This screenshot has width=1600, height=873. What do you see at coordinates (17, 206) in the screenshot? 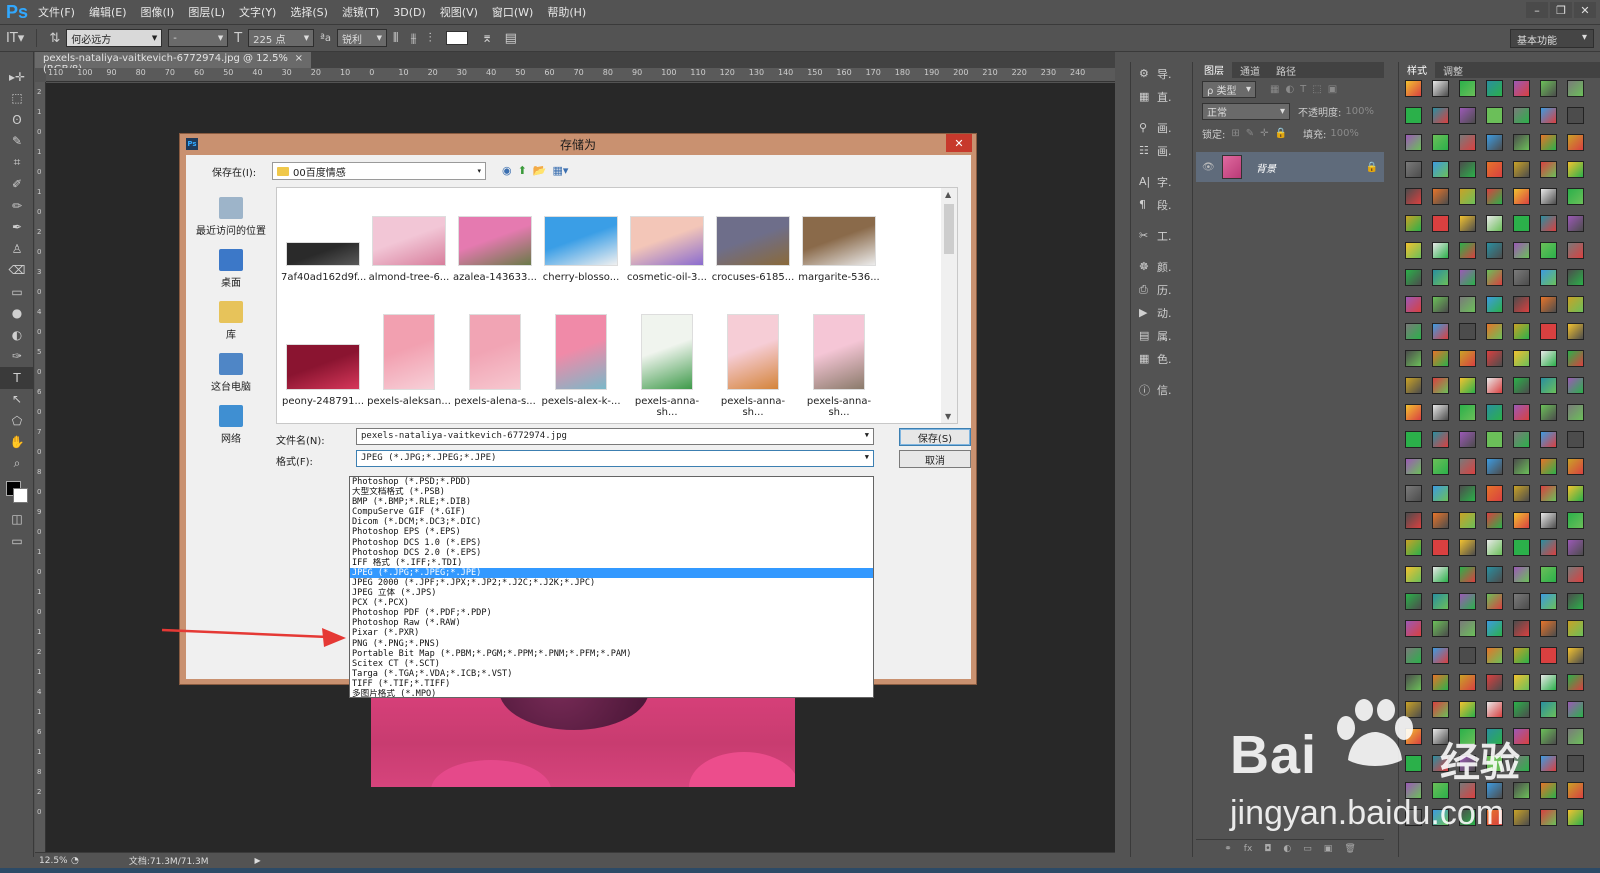
I see `healing-brush-tool-icon: ✏` at bounding box center [17, 206].